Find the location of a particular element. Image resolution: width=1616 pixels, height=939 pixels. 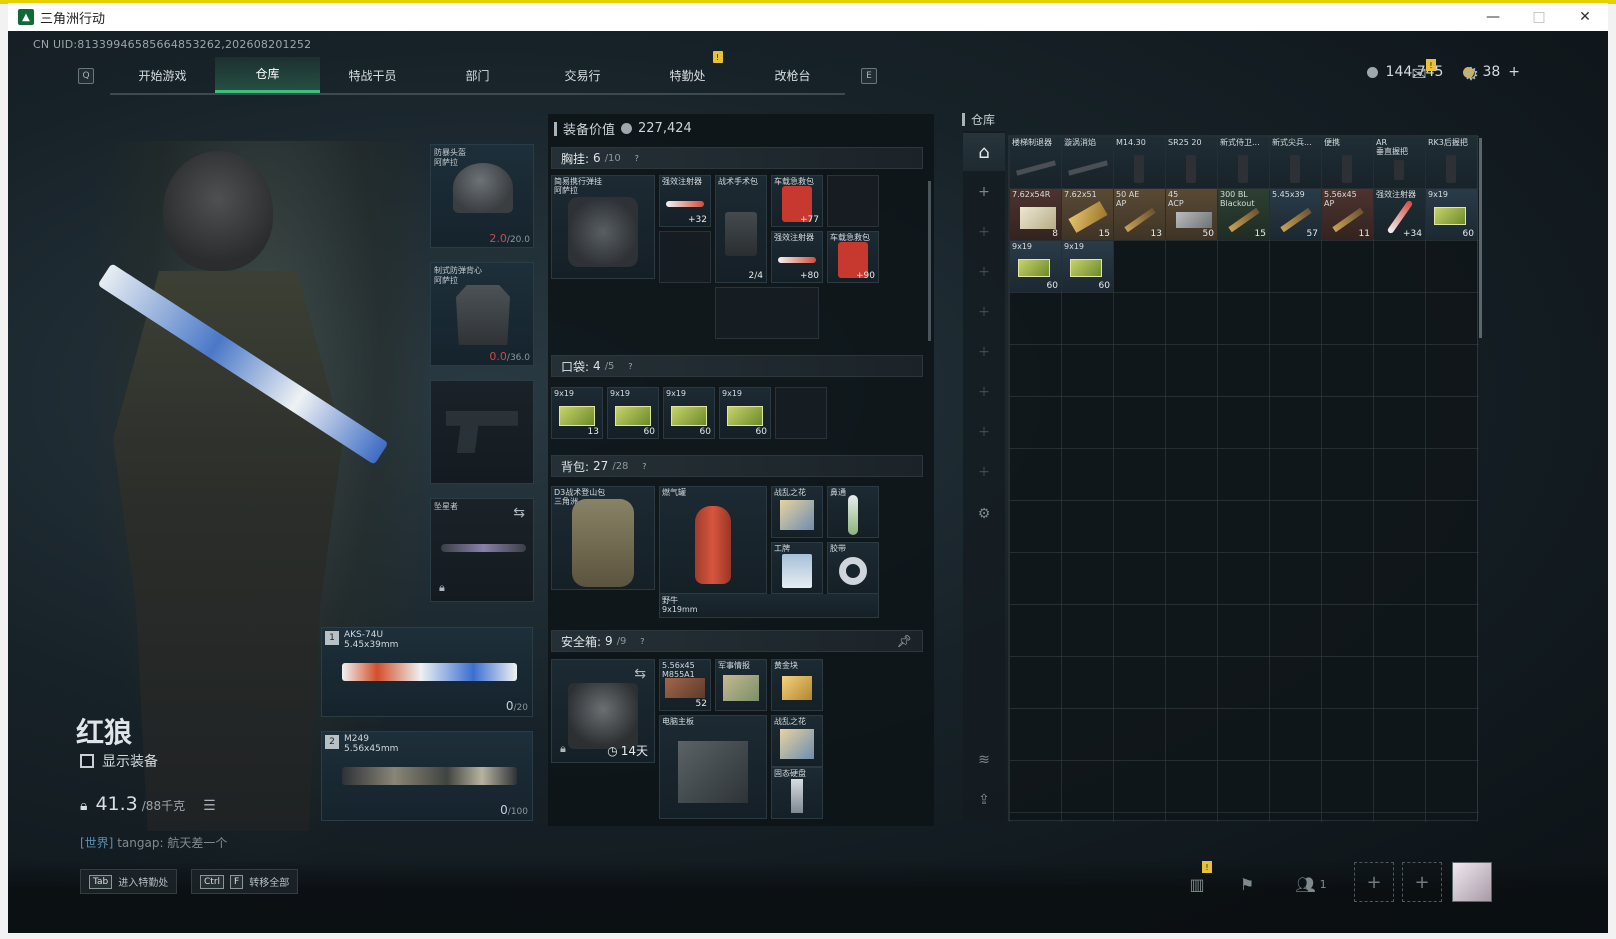

chat-line: [世界] tangap: 航天差一个 is located at coordinates (153, 842).